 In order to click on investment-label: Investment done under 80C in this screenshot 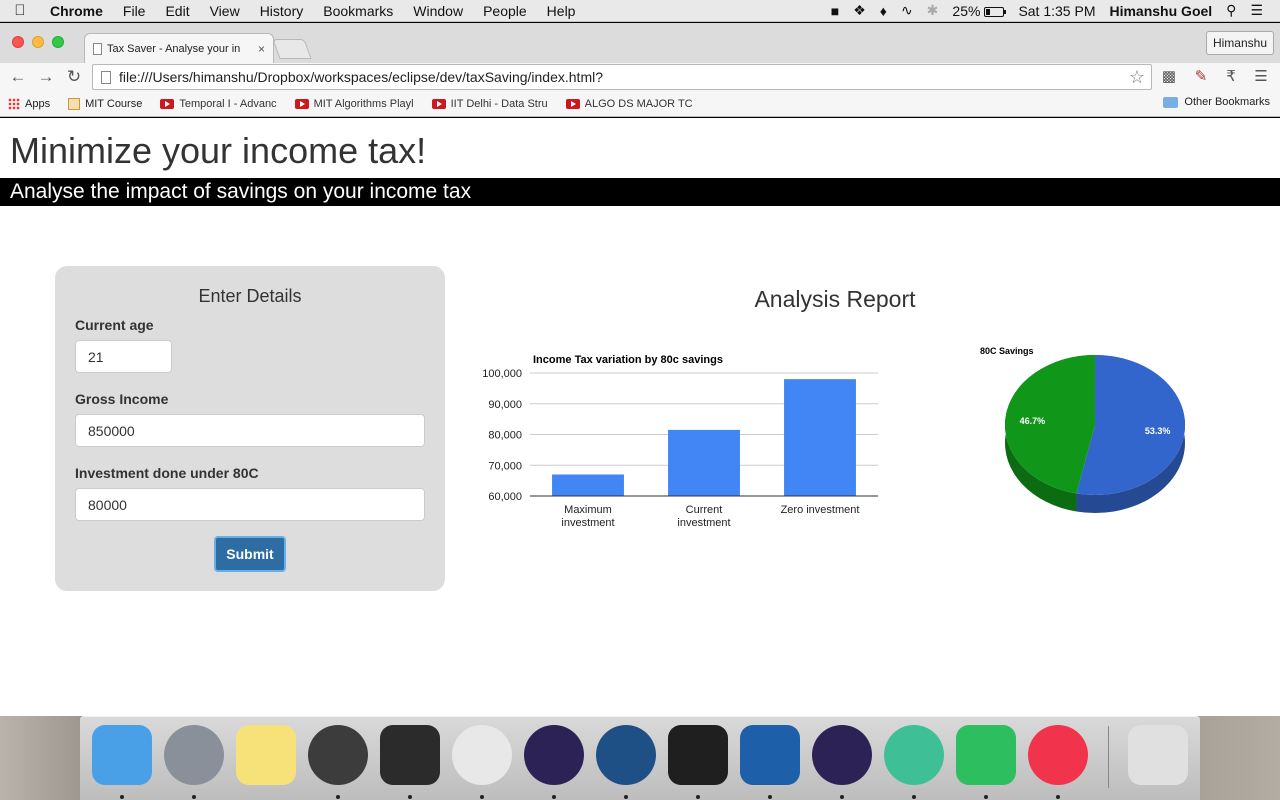, I will do `click(167, 473)`.